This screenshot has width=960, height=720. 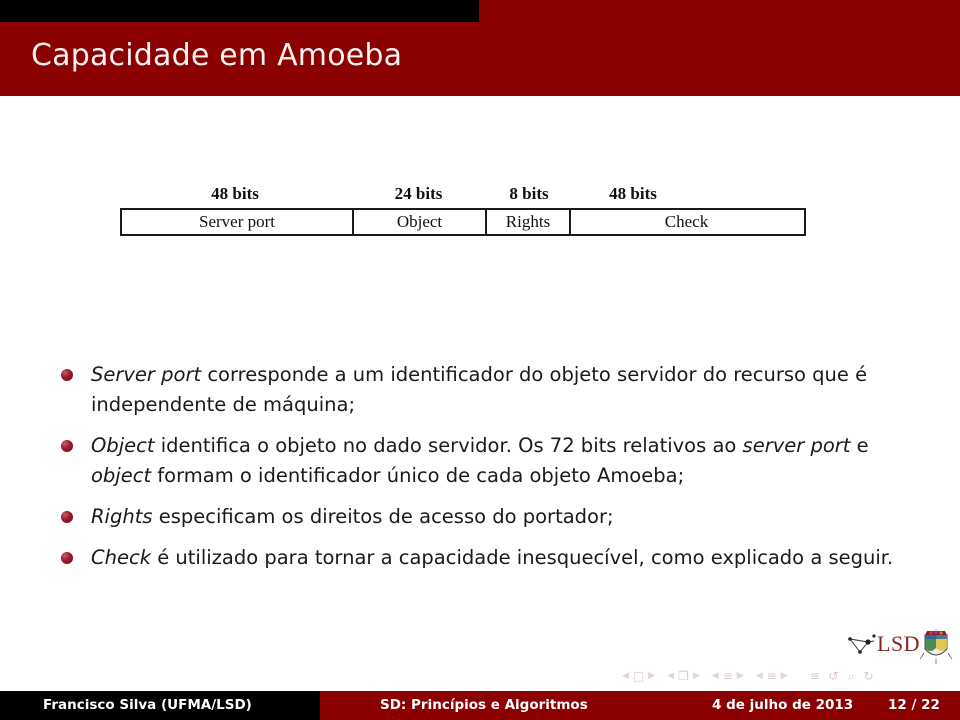 I want to click on nav-group-frame: ◀ □ ▶, so click(x=638, y=676).